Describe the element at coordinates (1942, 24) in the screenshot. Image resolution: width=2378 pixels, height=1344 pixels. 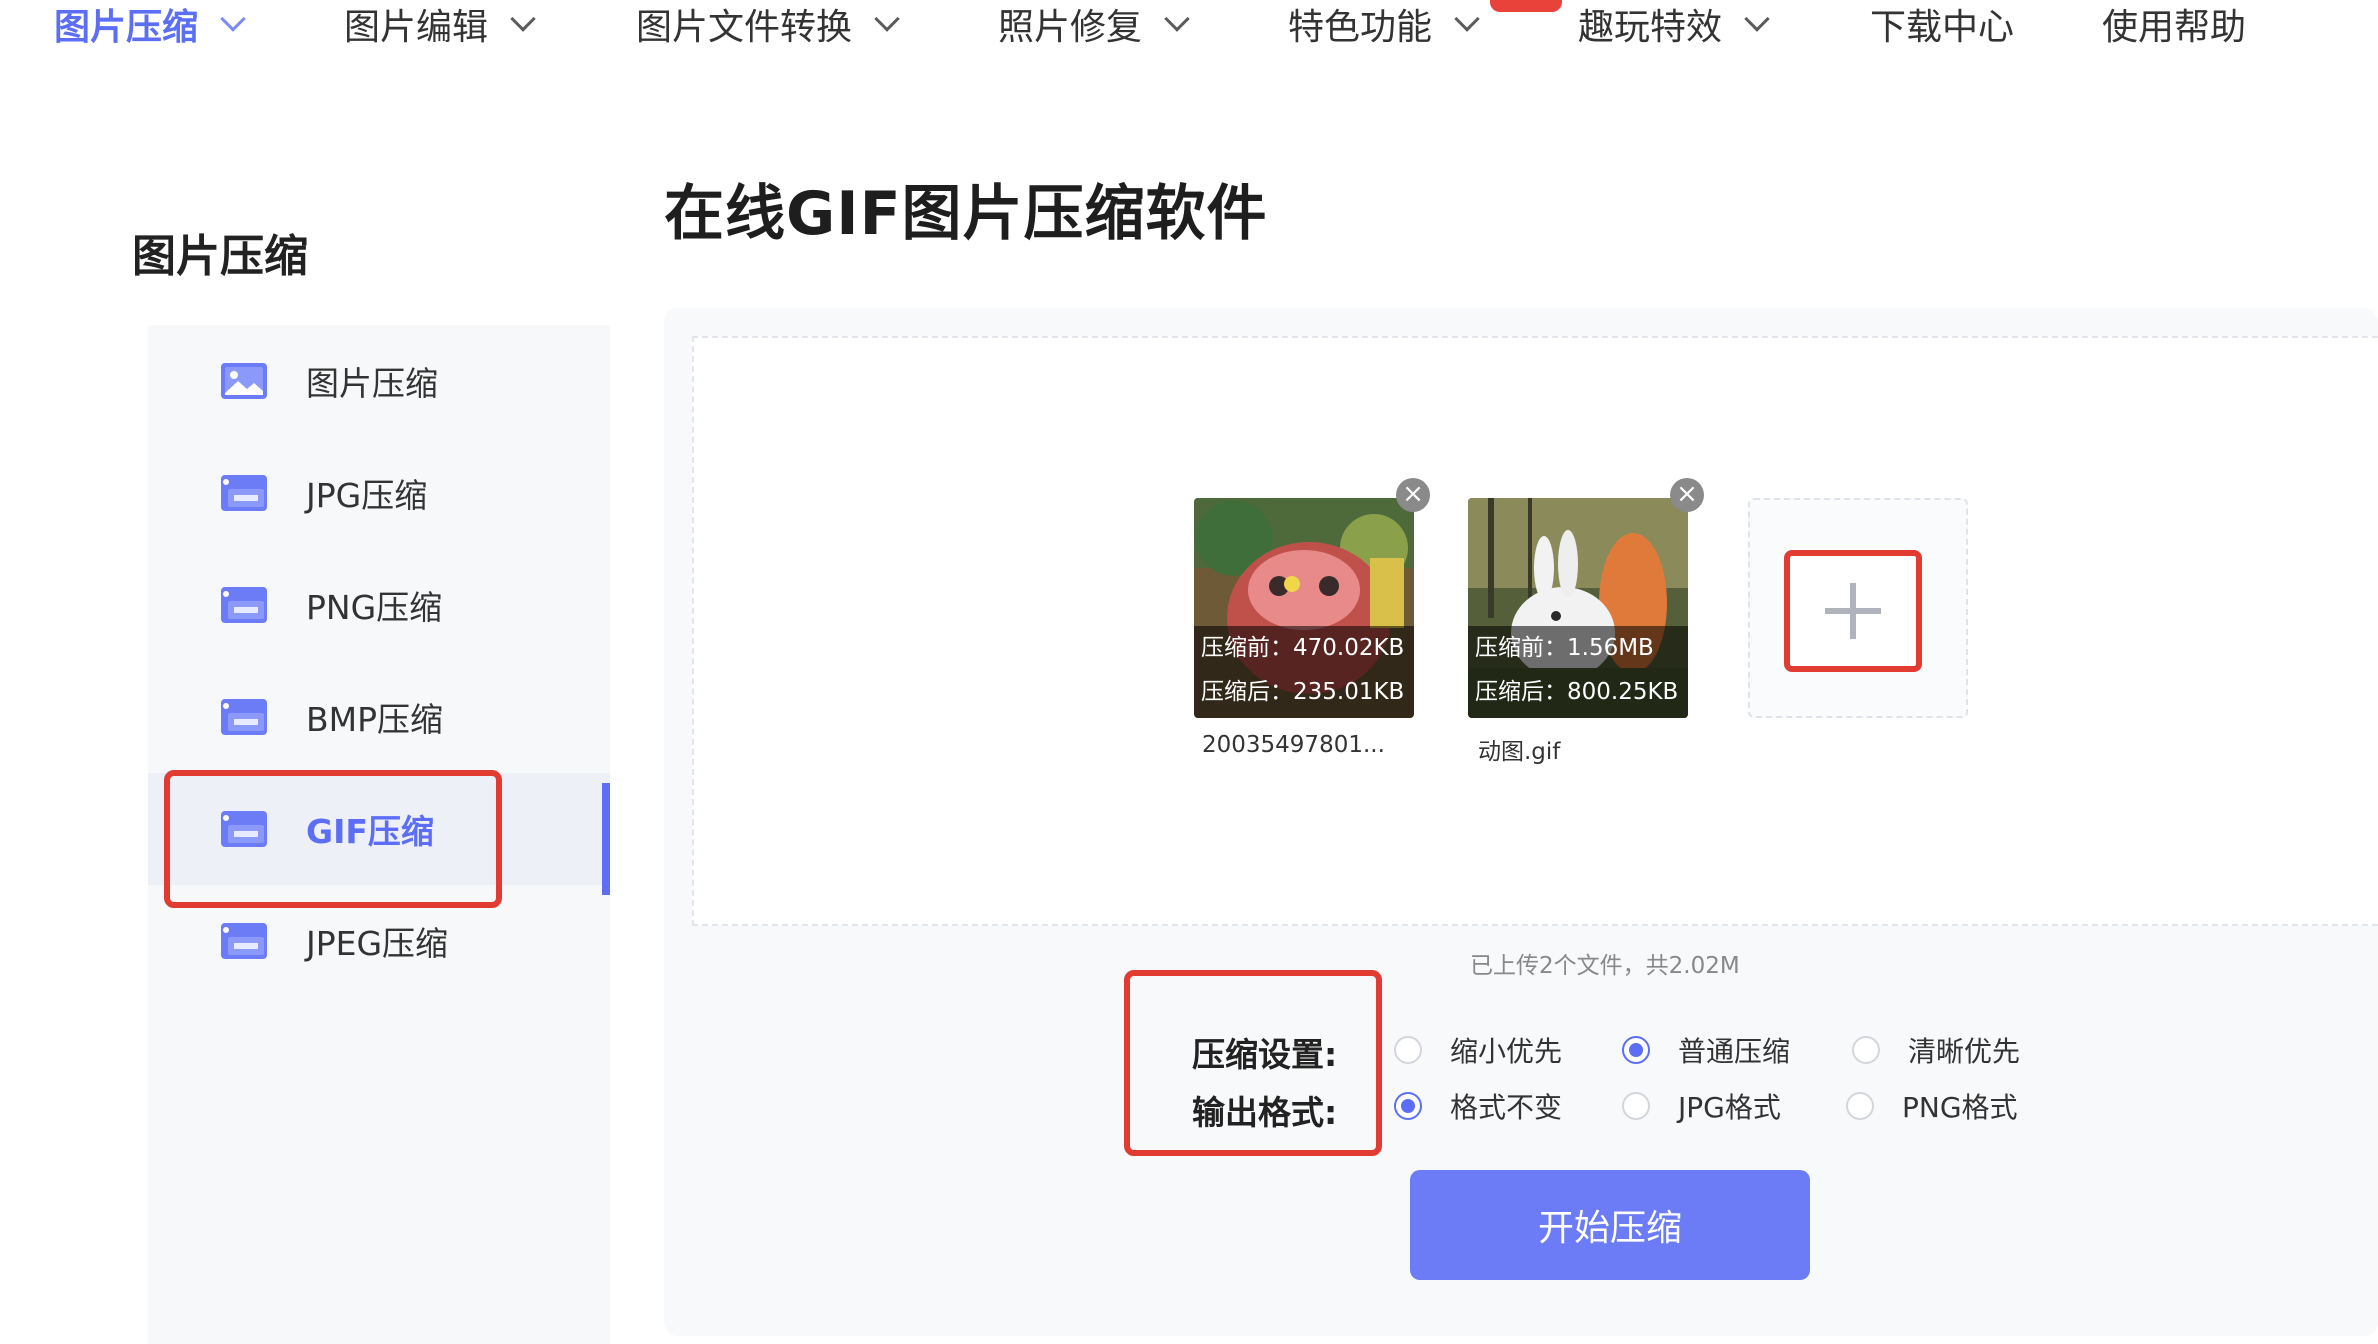
I see `nav-item-download: 下载中心` at that location.